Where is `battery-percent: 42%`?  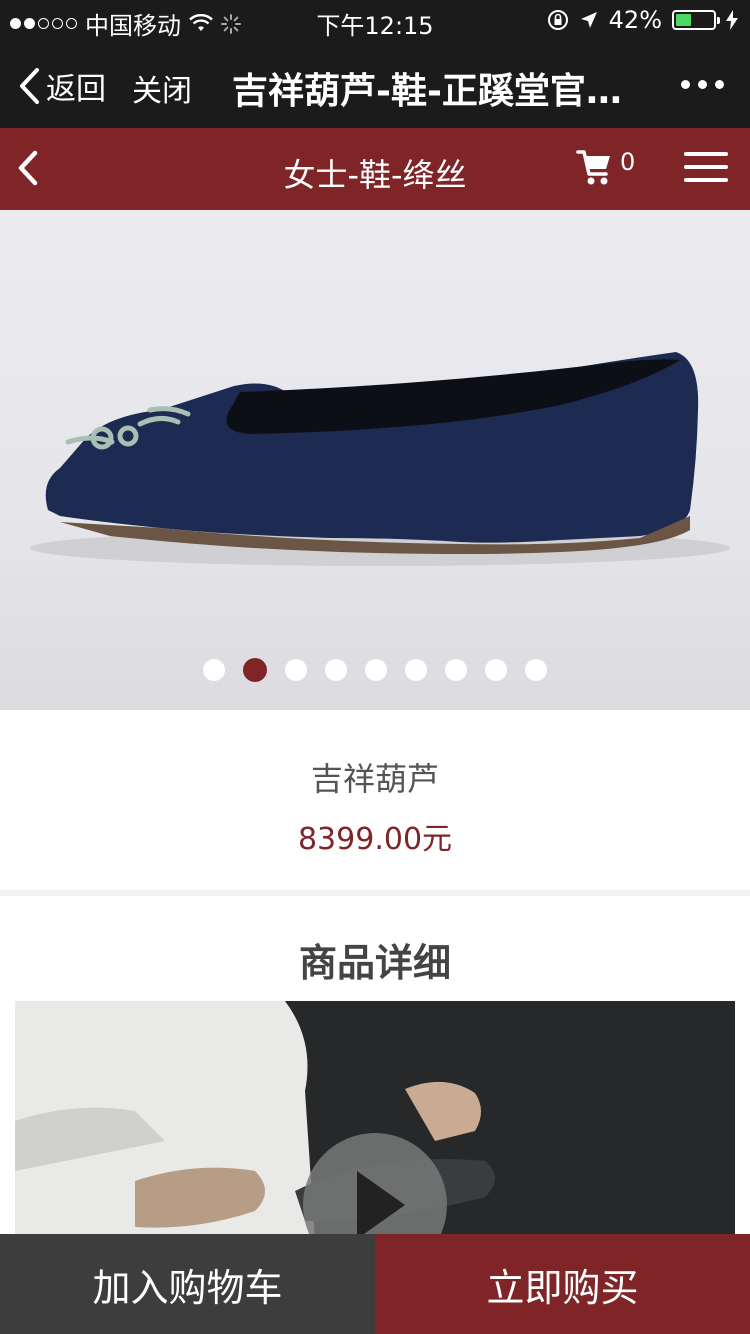 battery-percent: 42% is located at coordinates (635, 20).